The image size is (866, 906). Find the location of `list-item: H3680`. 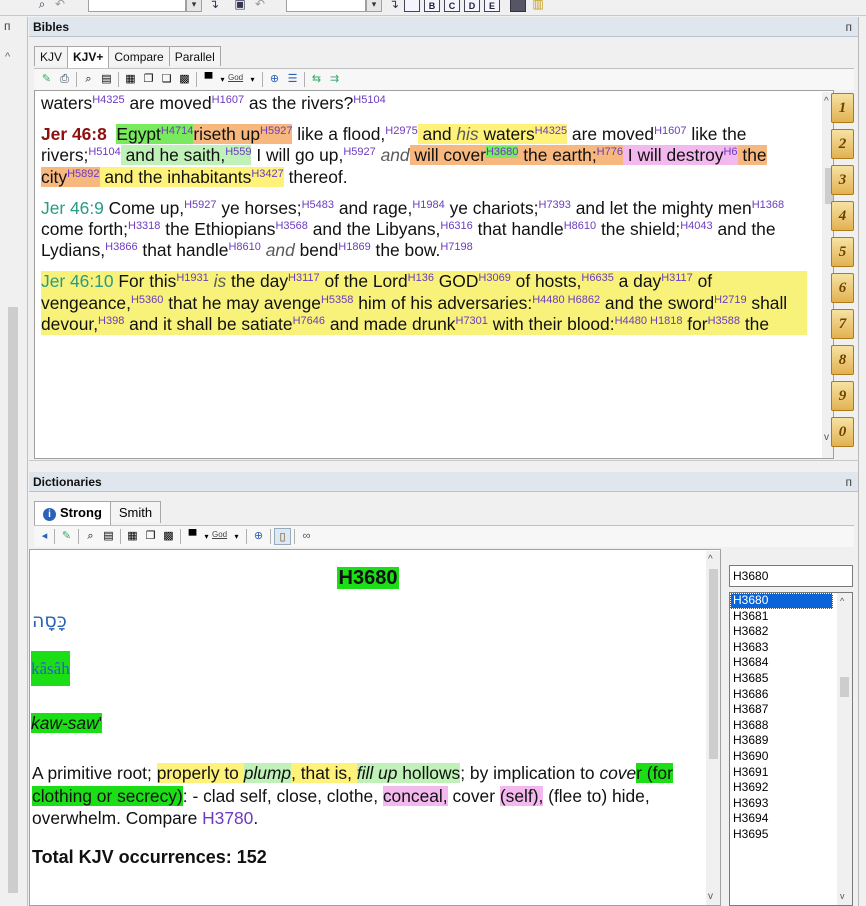

list-item: H3680 is located at coordinates (781, 601).